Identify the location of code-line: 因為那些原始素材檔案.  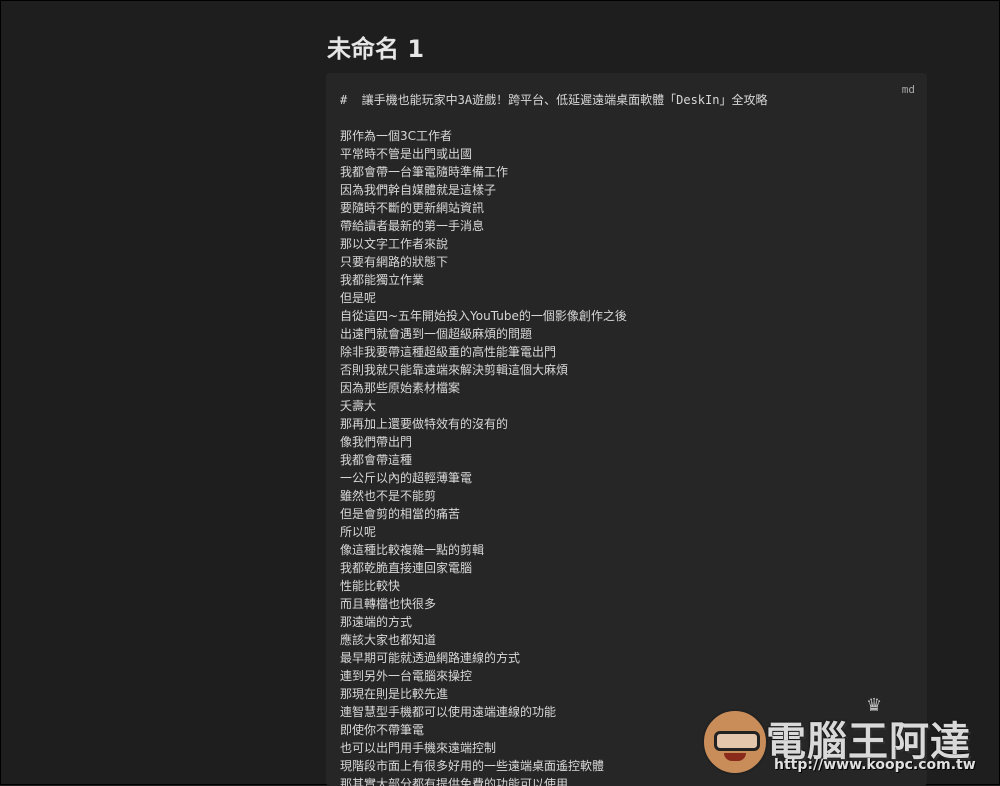
(626, 388).